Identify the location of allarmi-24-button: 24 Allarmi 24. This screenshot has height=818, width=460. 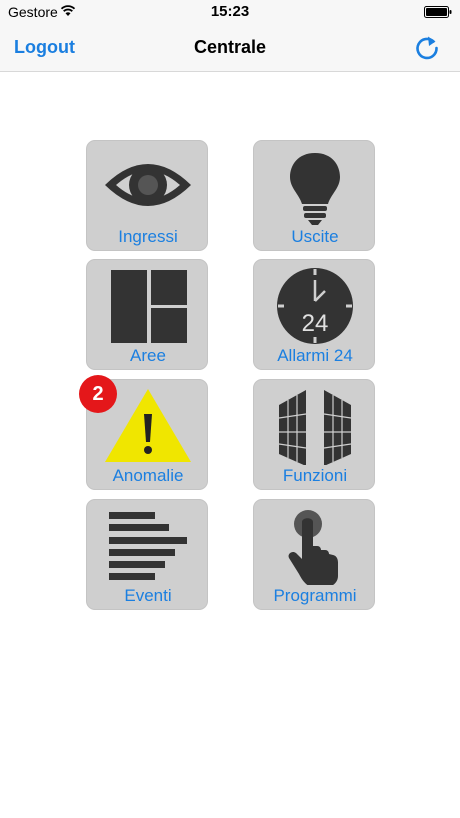
(314, 314).